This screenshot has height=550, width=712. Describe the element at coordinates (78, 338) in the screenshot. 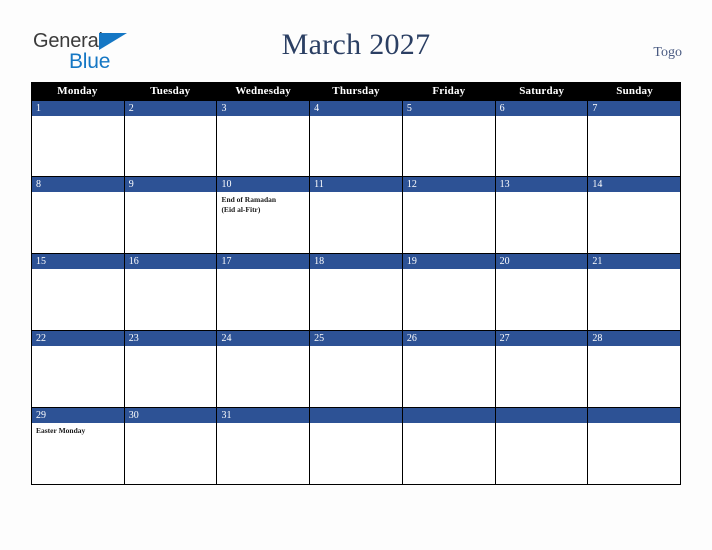

I see `day-number-band: 22` at that location.